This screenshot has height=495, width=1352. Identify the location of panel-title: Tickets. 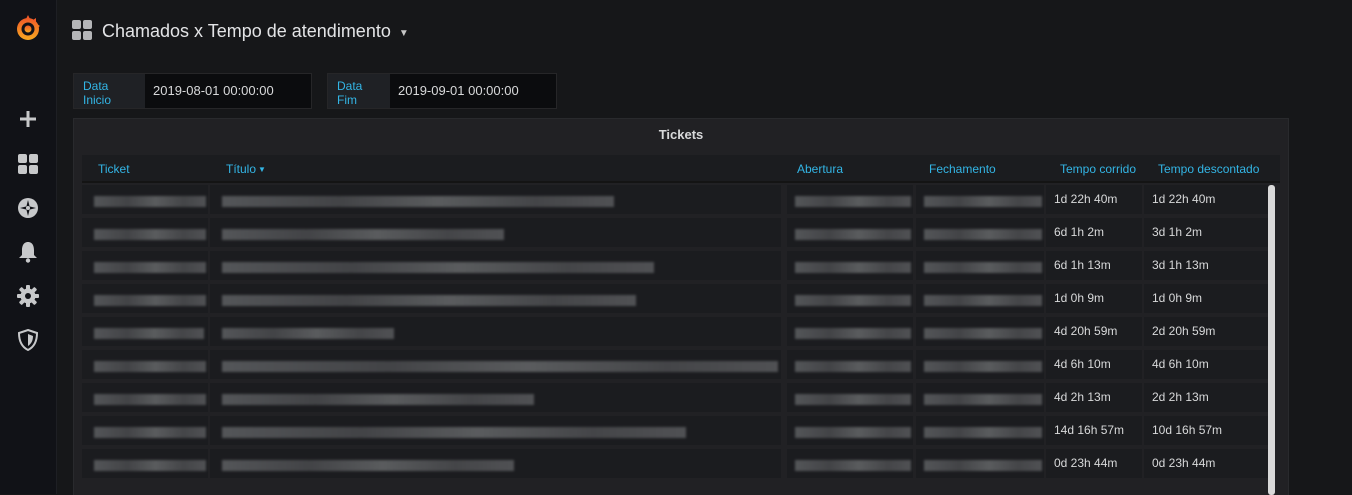
(681, 134).